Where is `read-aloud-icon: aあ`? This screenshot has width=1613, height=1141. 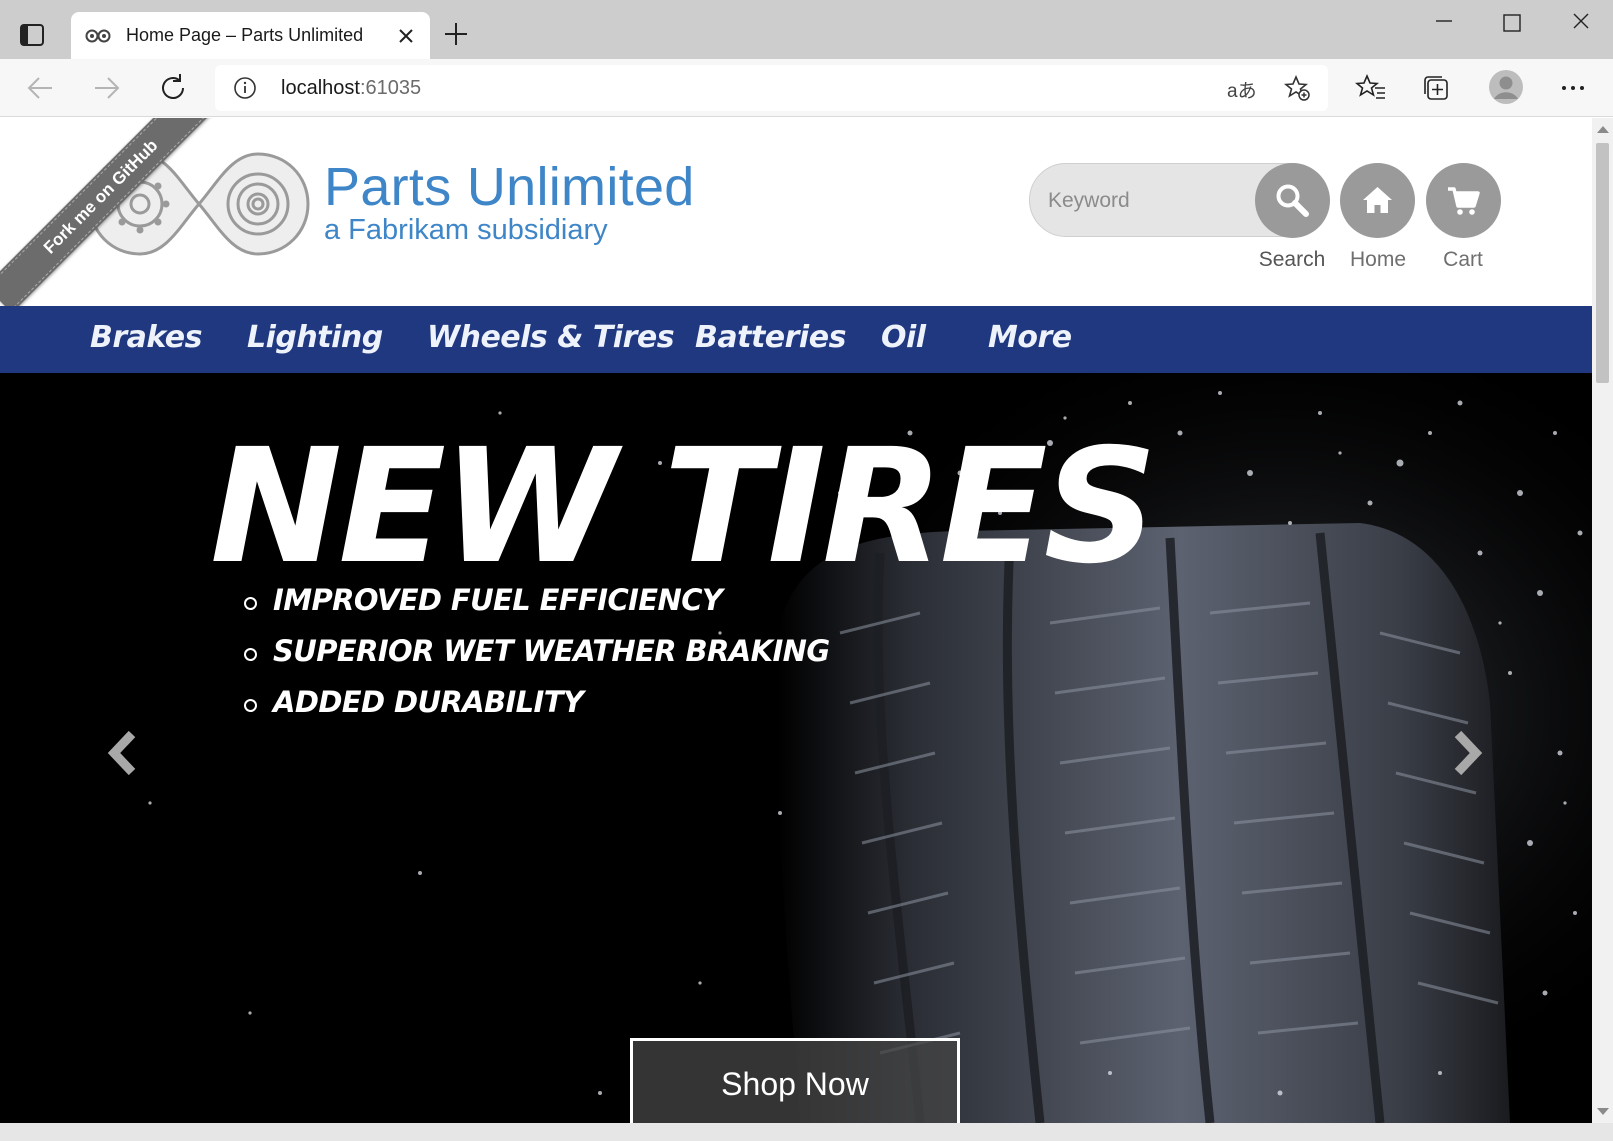 read-aloud-icon: aあ is located at coordinates (1242, 89).